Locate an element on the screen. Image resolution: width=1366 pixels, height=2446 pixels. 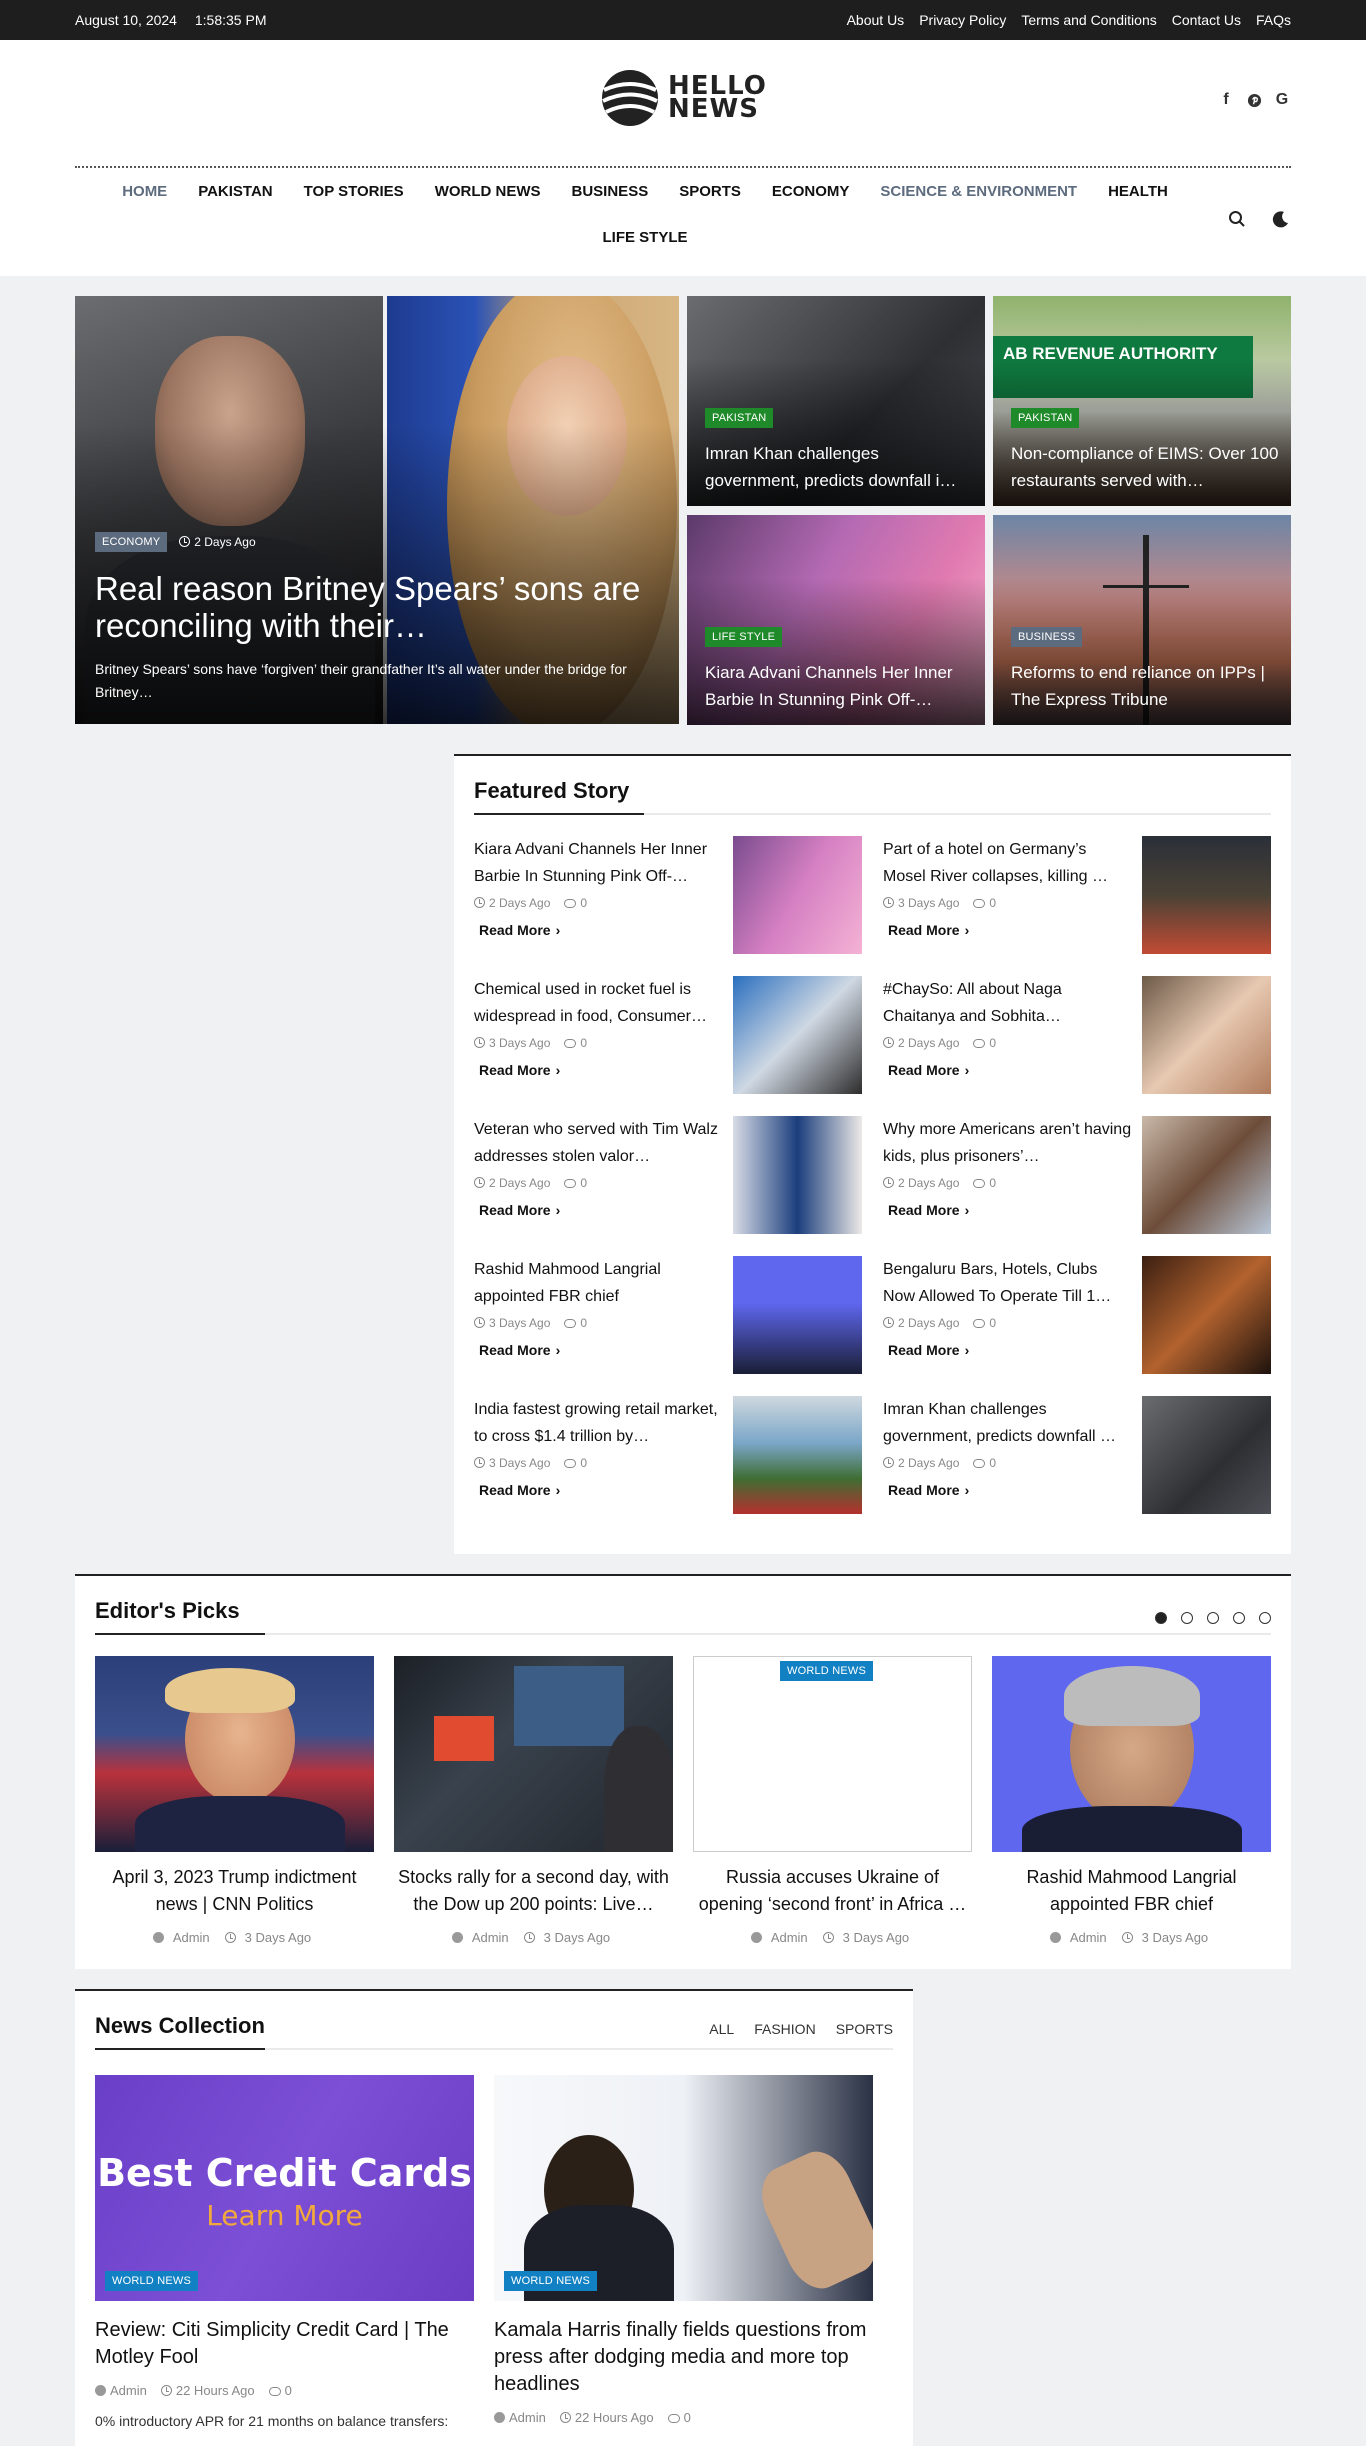
contact-us-link: Contact Us is located at coordinates (1206, 20).